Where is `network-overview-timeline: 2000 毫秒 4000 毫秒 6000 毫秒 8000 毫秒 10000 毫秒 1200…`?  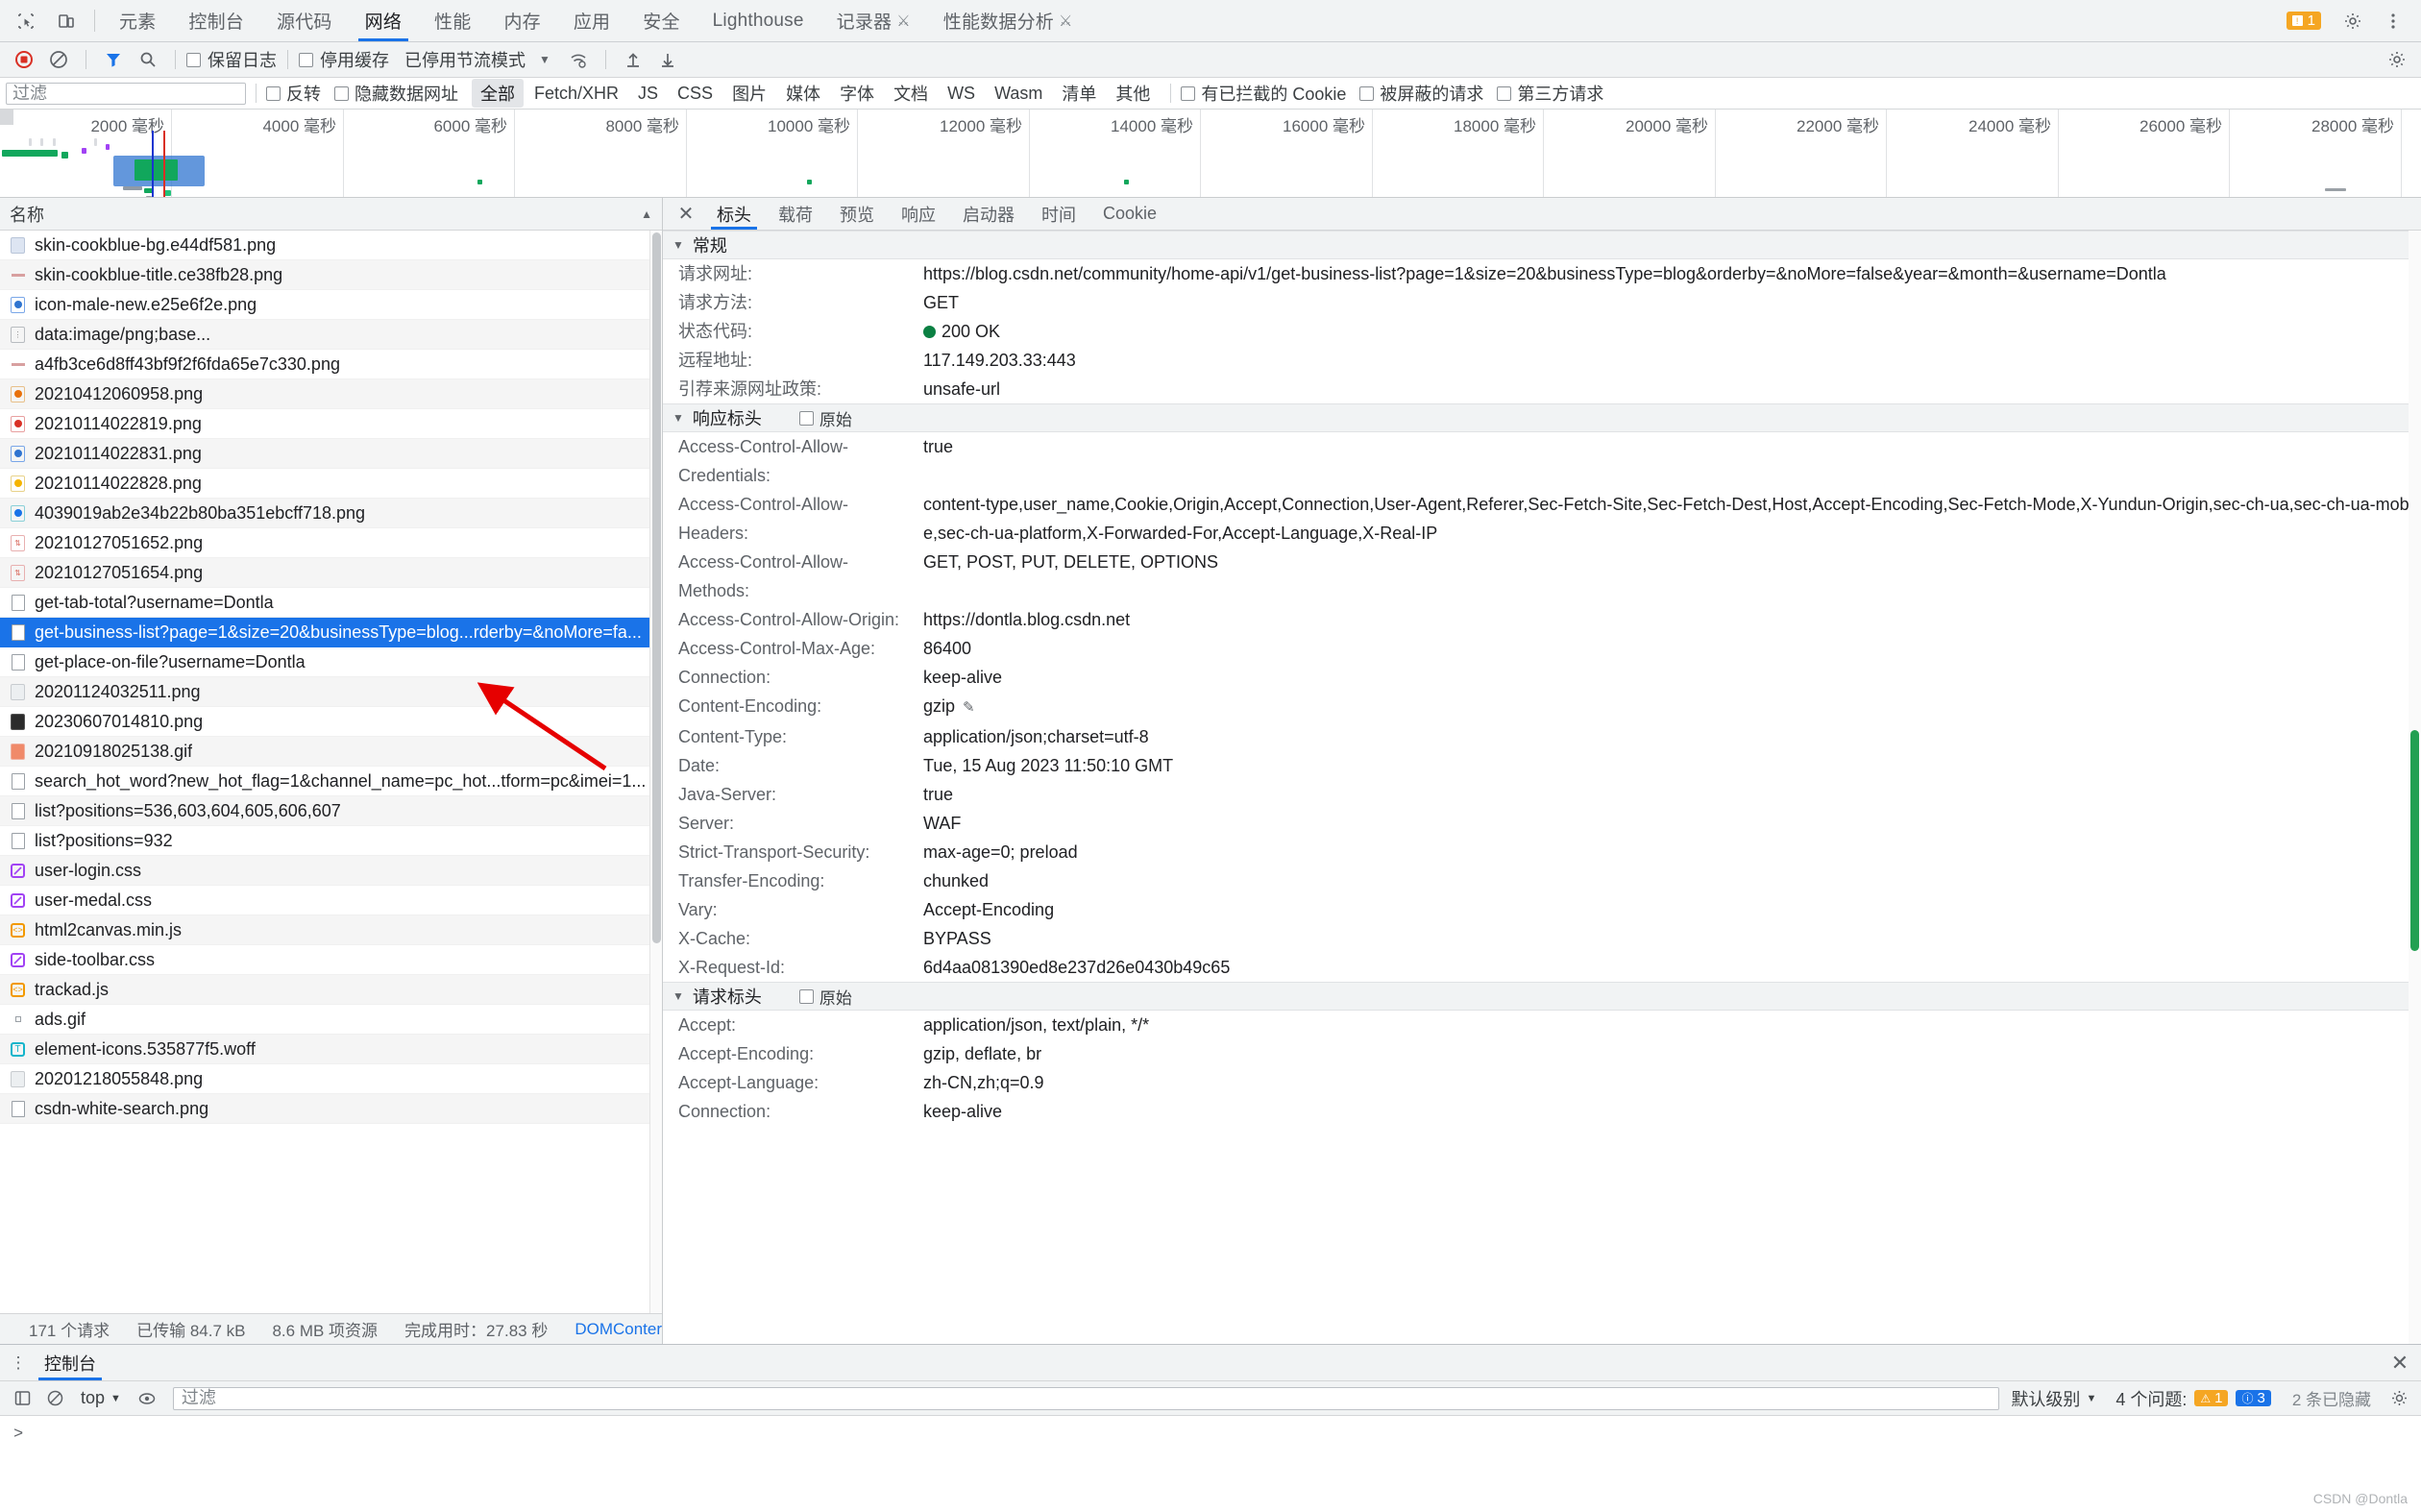
network-overview-timeline: 2000 毫秒 4000 毫秒 6000 毫秒 8000 毫秒 10000 毫秒 1200… is located at coordinates (1210, 154).